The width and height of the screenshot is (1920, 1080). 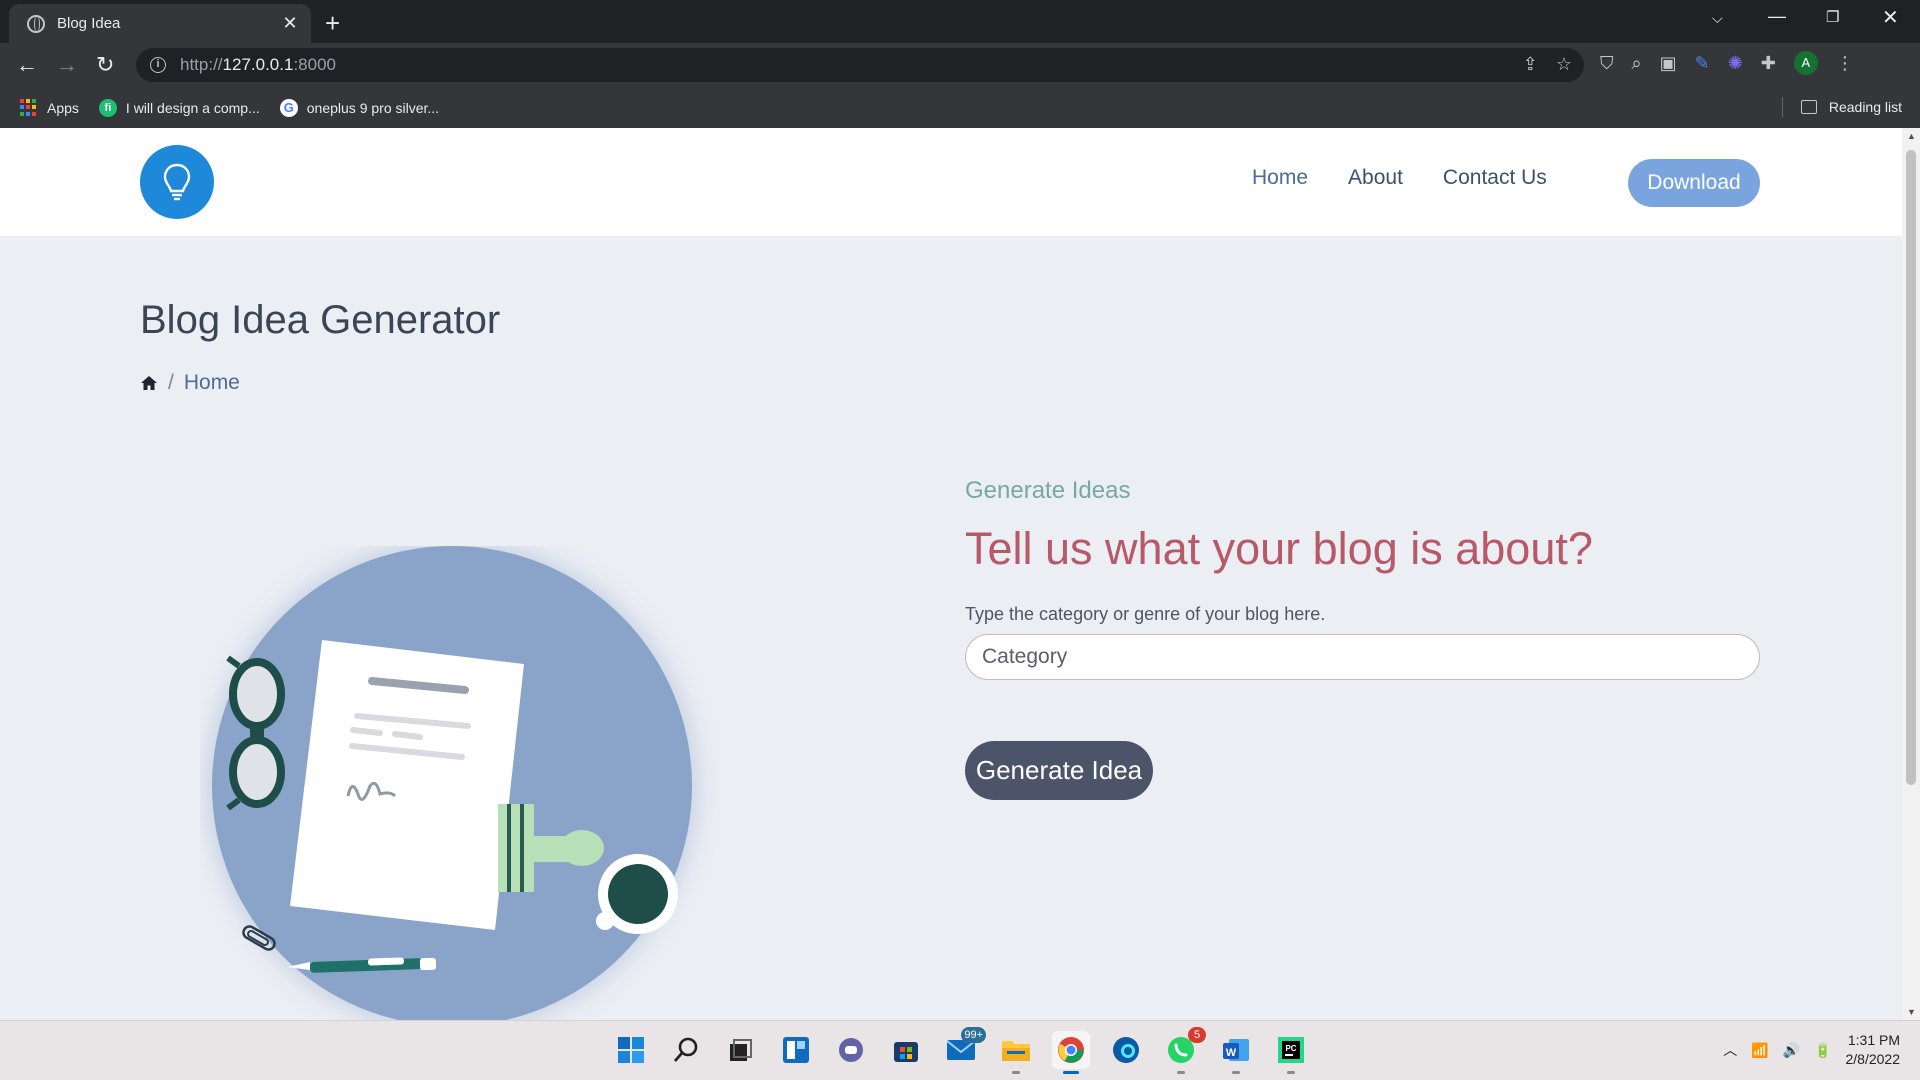 What do you see at coordinates (1805, 63) in the screenshot?
I see `profile-avatar: A` at bounding box center [1805, 63].